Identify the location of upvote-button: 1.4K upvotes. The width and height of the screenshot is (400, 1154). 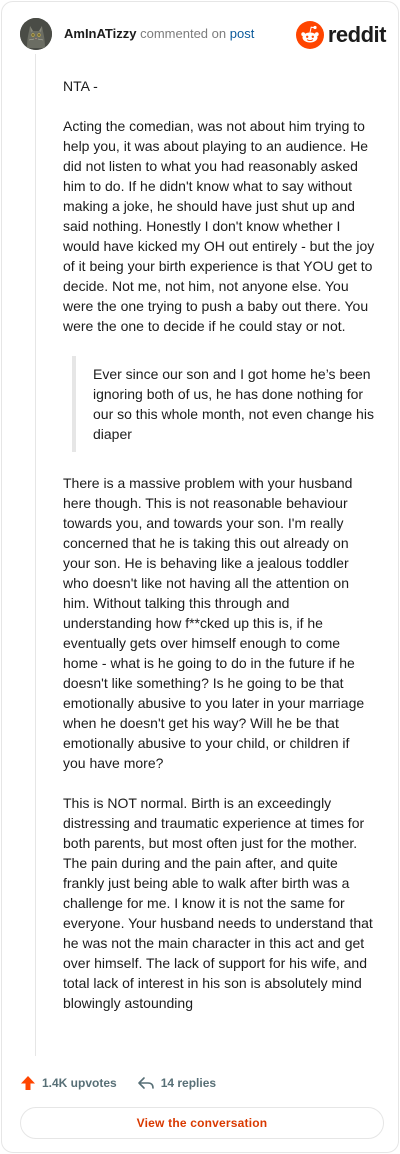
(68, 1083).